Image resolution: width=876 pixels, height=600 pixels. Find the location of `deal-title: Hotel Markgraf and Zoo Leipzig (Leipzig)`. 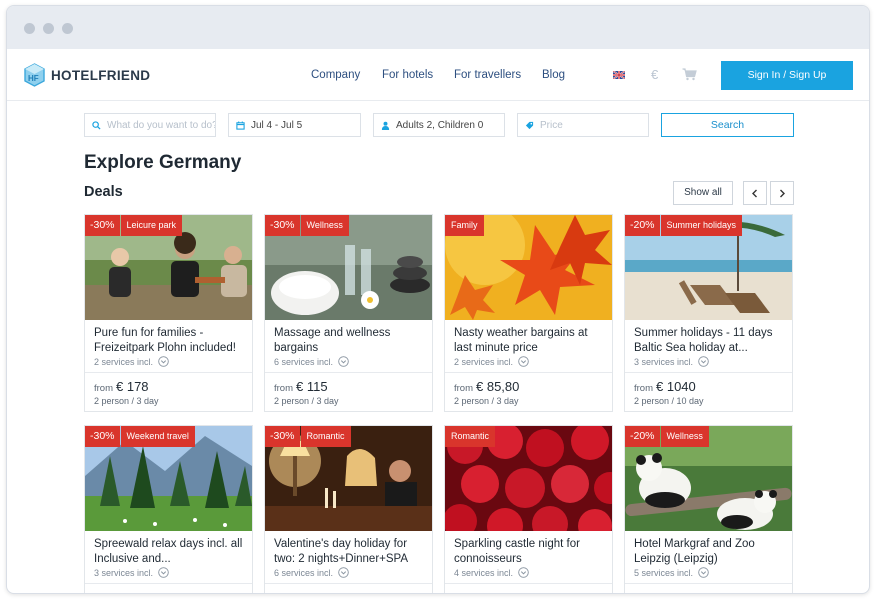

deal-title: Hotel Markgraf and Zoo Leipzig (Leipzig) is located at coordinates (711, 552).